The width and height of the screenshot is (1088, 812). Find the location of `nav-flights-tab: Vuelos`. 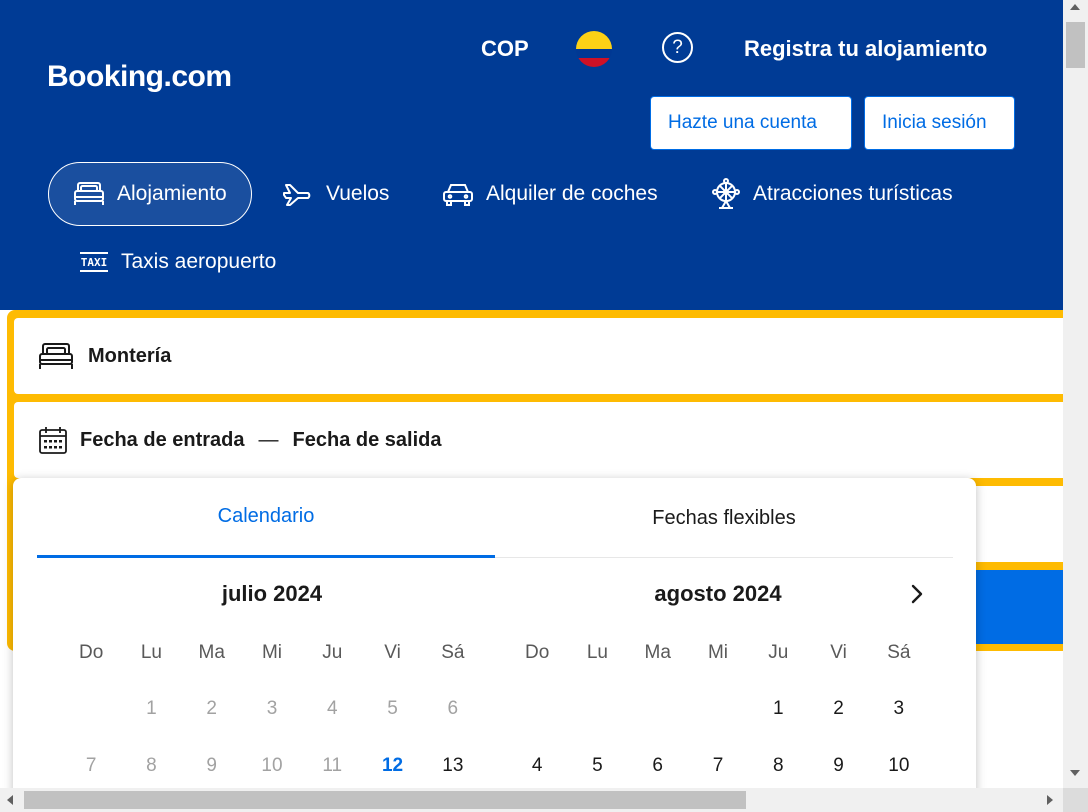

nav-flights-tab: Vuelos is located at coordinates (335, 194).